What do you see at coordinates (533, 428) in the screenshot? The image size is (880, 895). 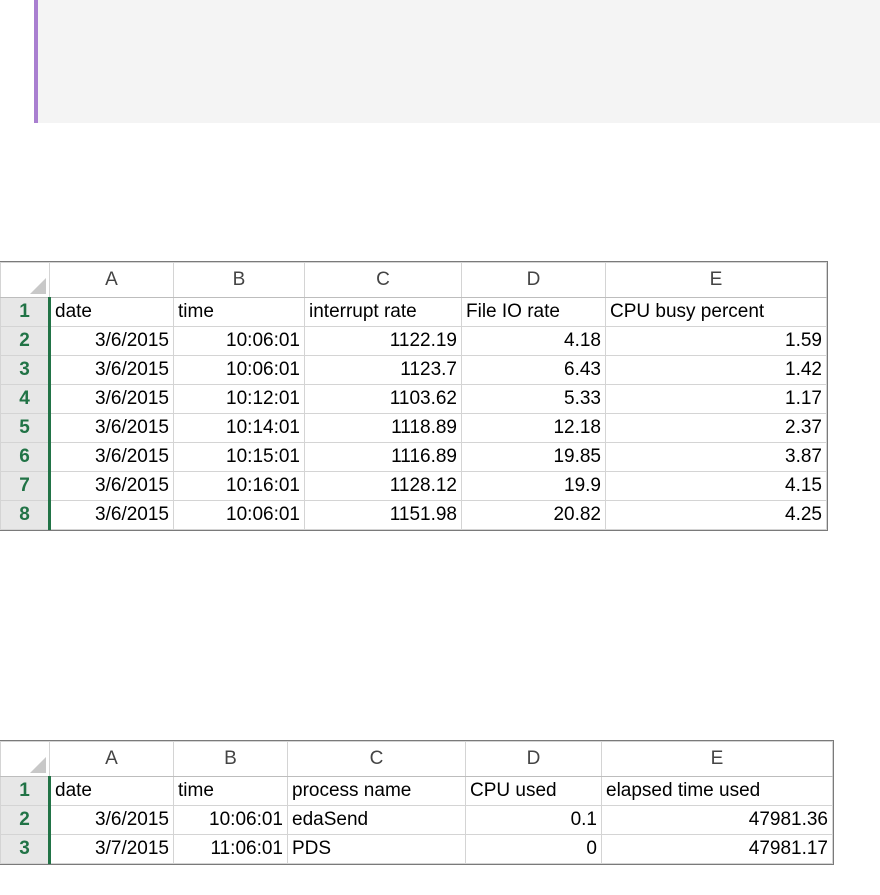 I see `cell: 12.18` at bounding box center [533, 428].